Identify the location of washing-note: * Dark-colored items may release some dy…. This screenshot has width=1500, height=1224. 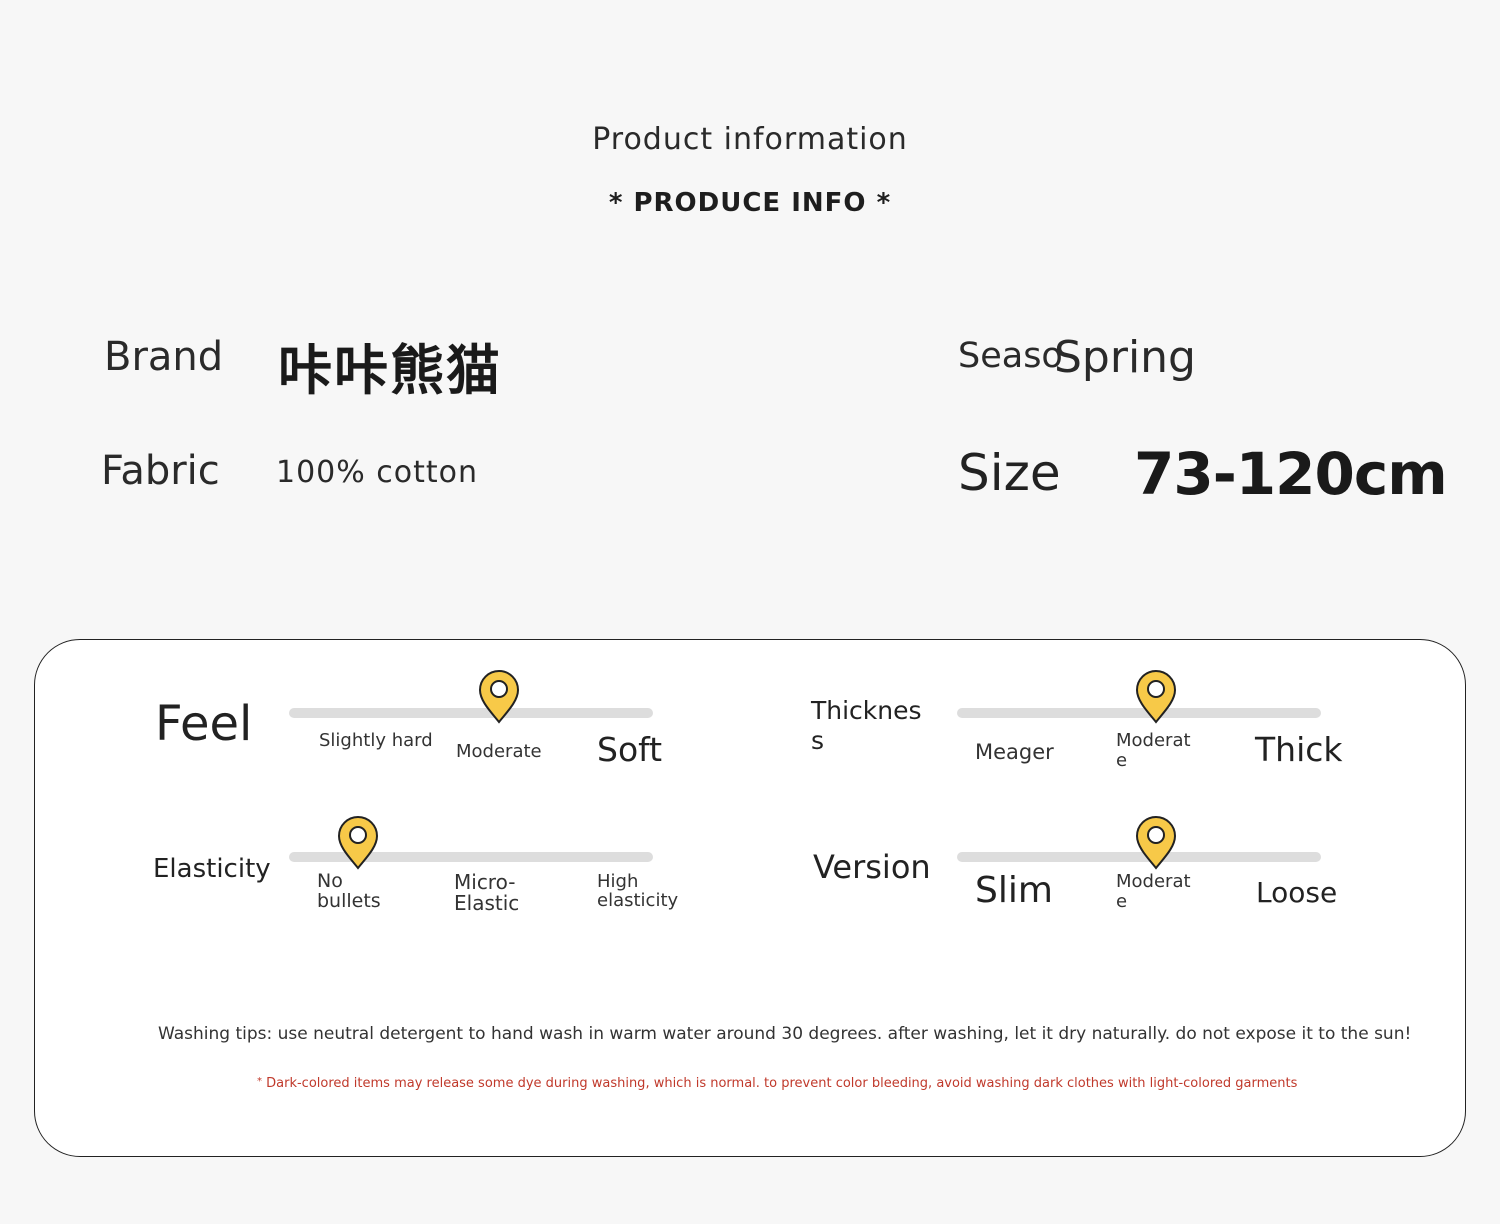
(777, 1083).